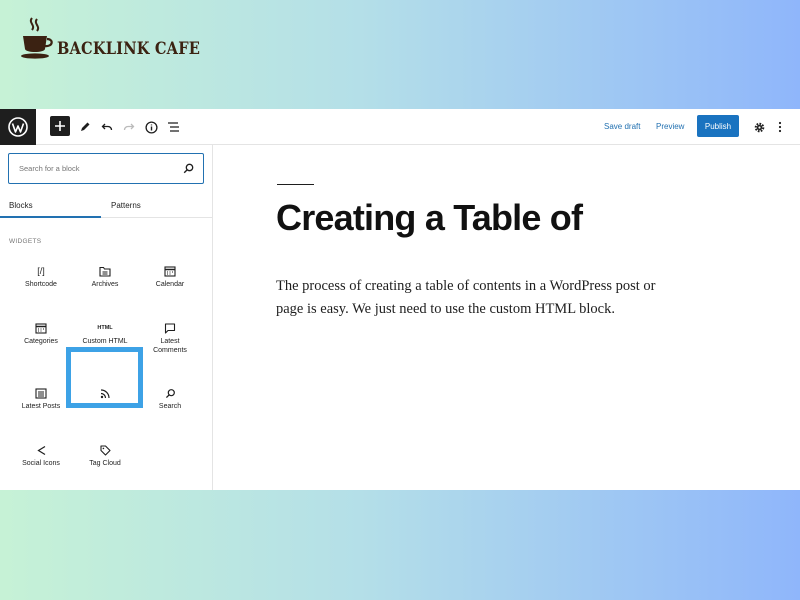  I want to click on plus-icon, so click(60, 126).